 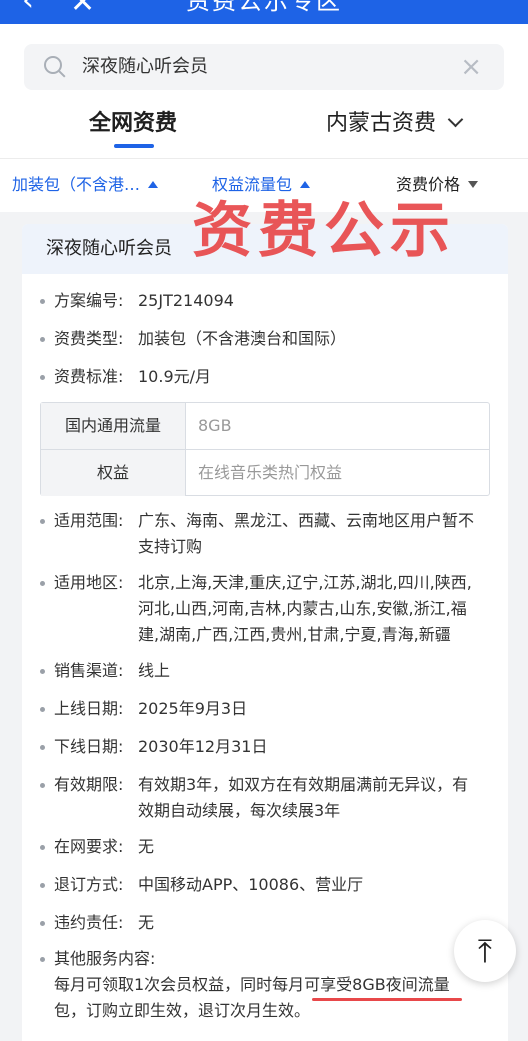 What do you see at coordinates (203, 746) in the screenshot?
I see `detail-value: 2030年12月31日` at bounding box center [203, 746].